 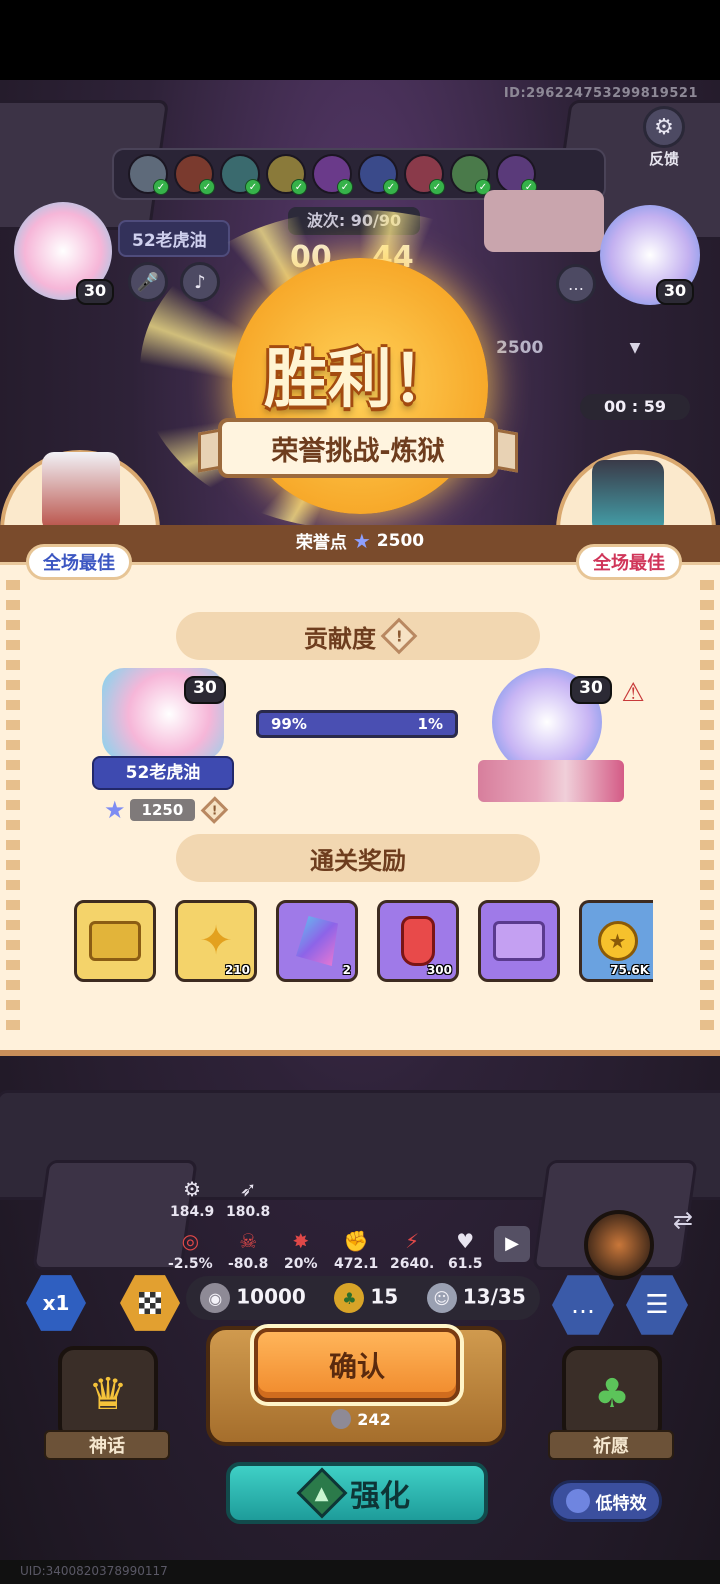 I want to click on stat-fist: ✊ 472.1, so click(x=356, y=1250).